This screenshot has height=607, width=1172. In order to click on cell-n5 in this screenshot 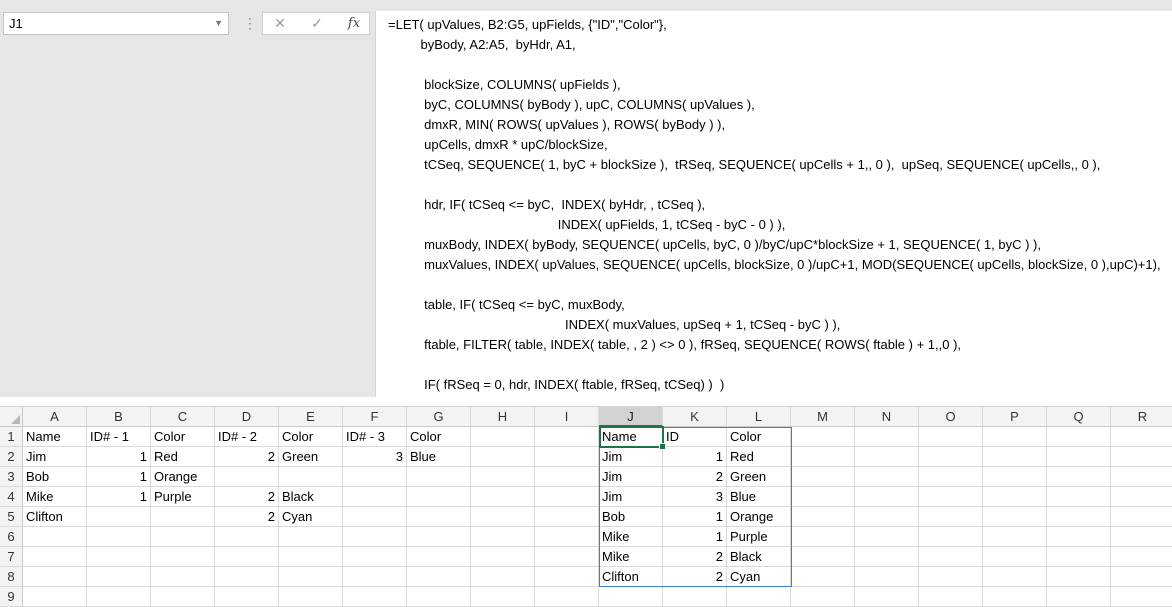, I will do `click(887, 517)`.